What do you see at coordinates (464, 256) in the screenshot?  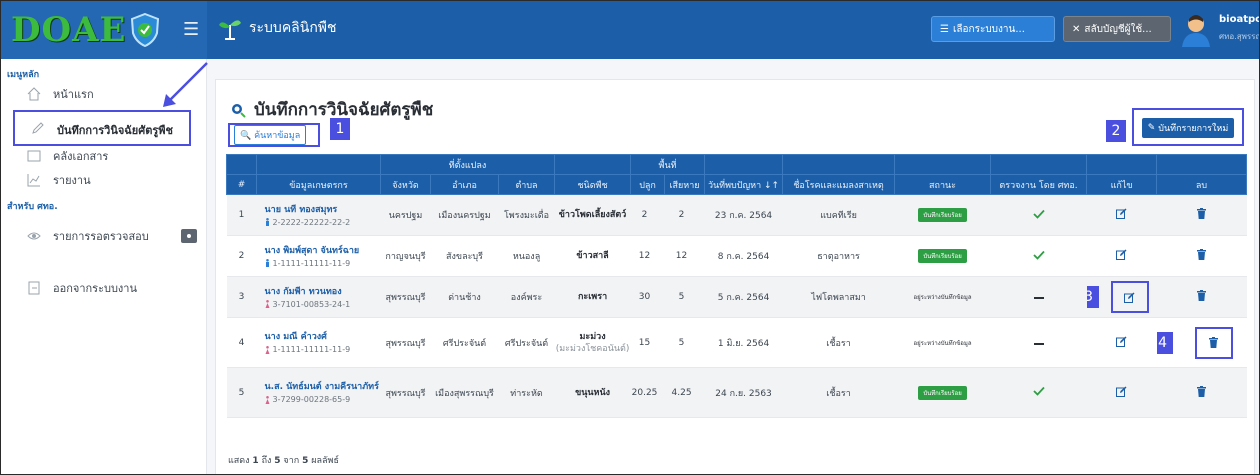 I see `district: สังขละบุรี` at bounding box center [464, 256].